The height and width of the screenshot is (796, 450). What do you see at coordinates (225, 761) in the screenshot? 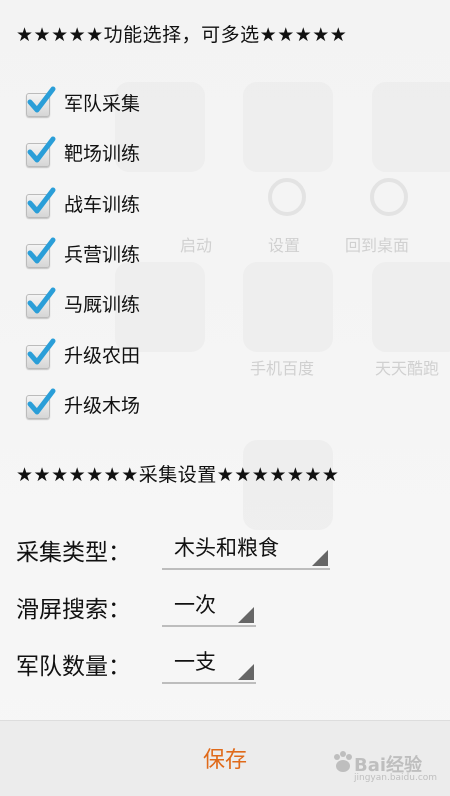
I see `save-button: 保存` at bounding box center [225, 761].